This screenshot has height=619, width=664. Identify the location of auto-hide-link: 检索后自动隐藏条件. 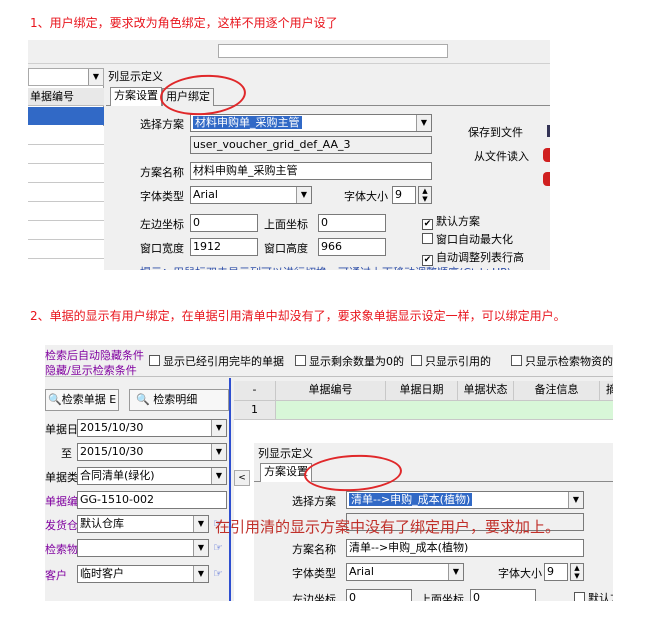
(94, 355).